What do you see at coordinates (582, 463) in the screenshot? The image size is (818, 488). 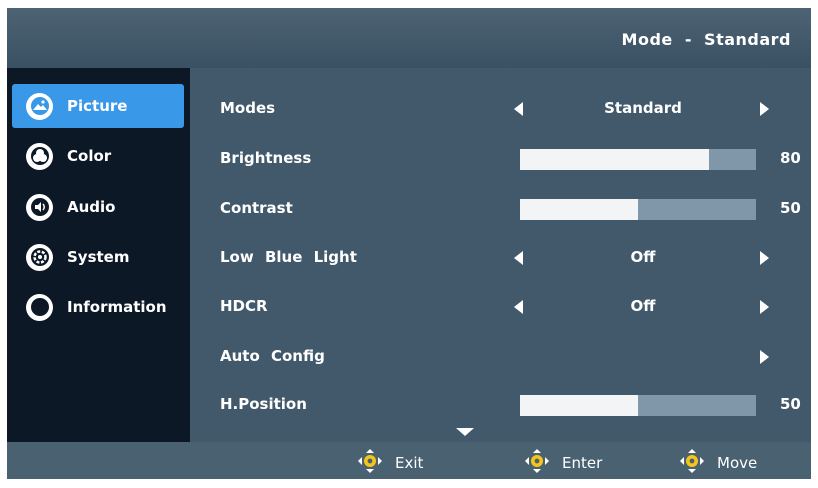 I see `enter-label: Enter` at bounding box center [582, 463].